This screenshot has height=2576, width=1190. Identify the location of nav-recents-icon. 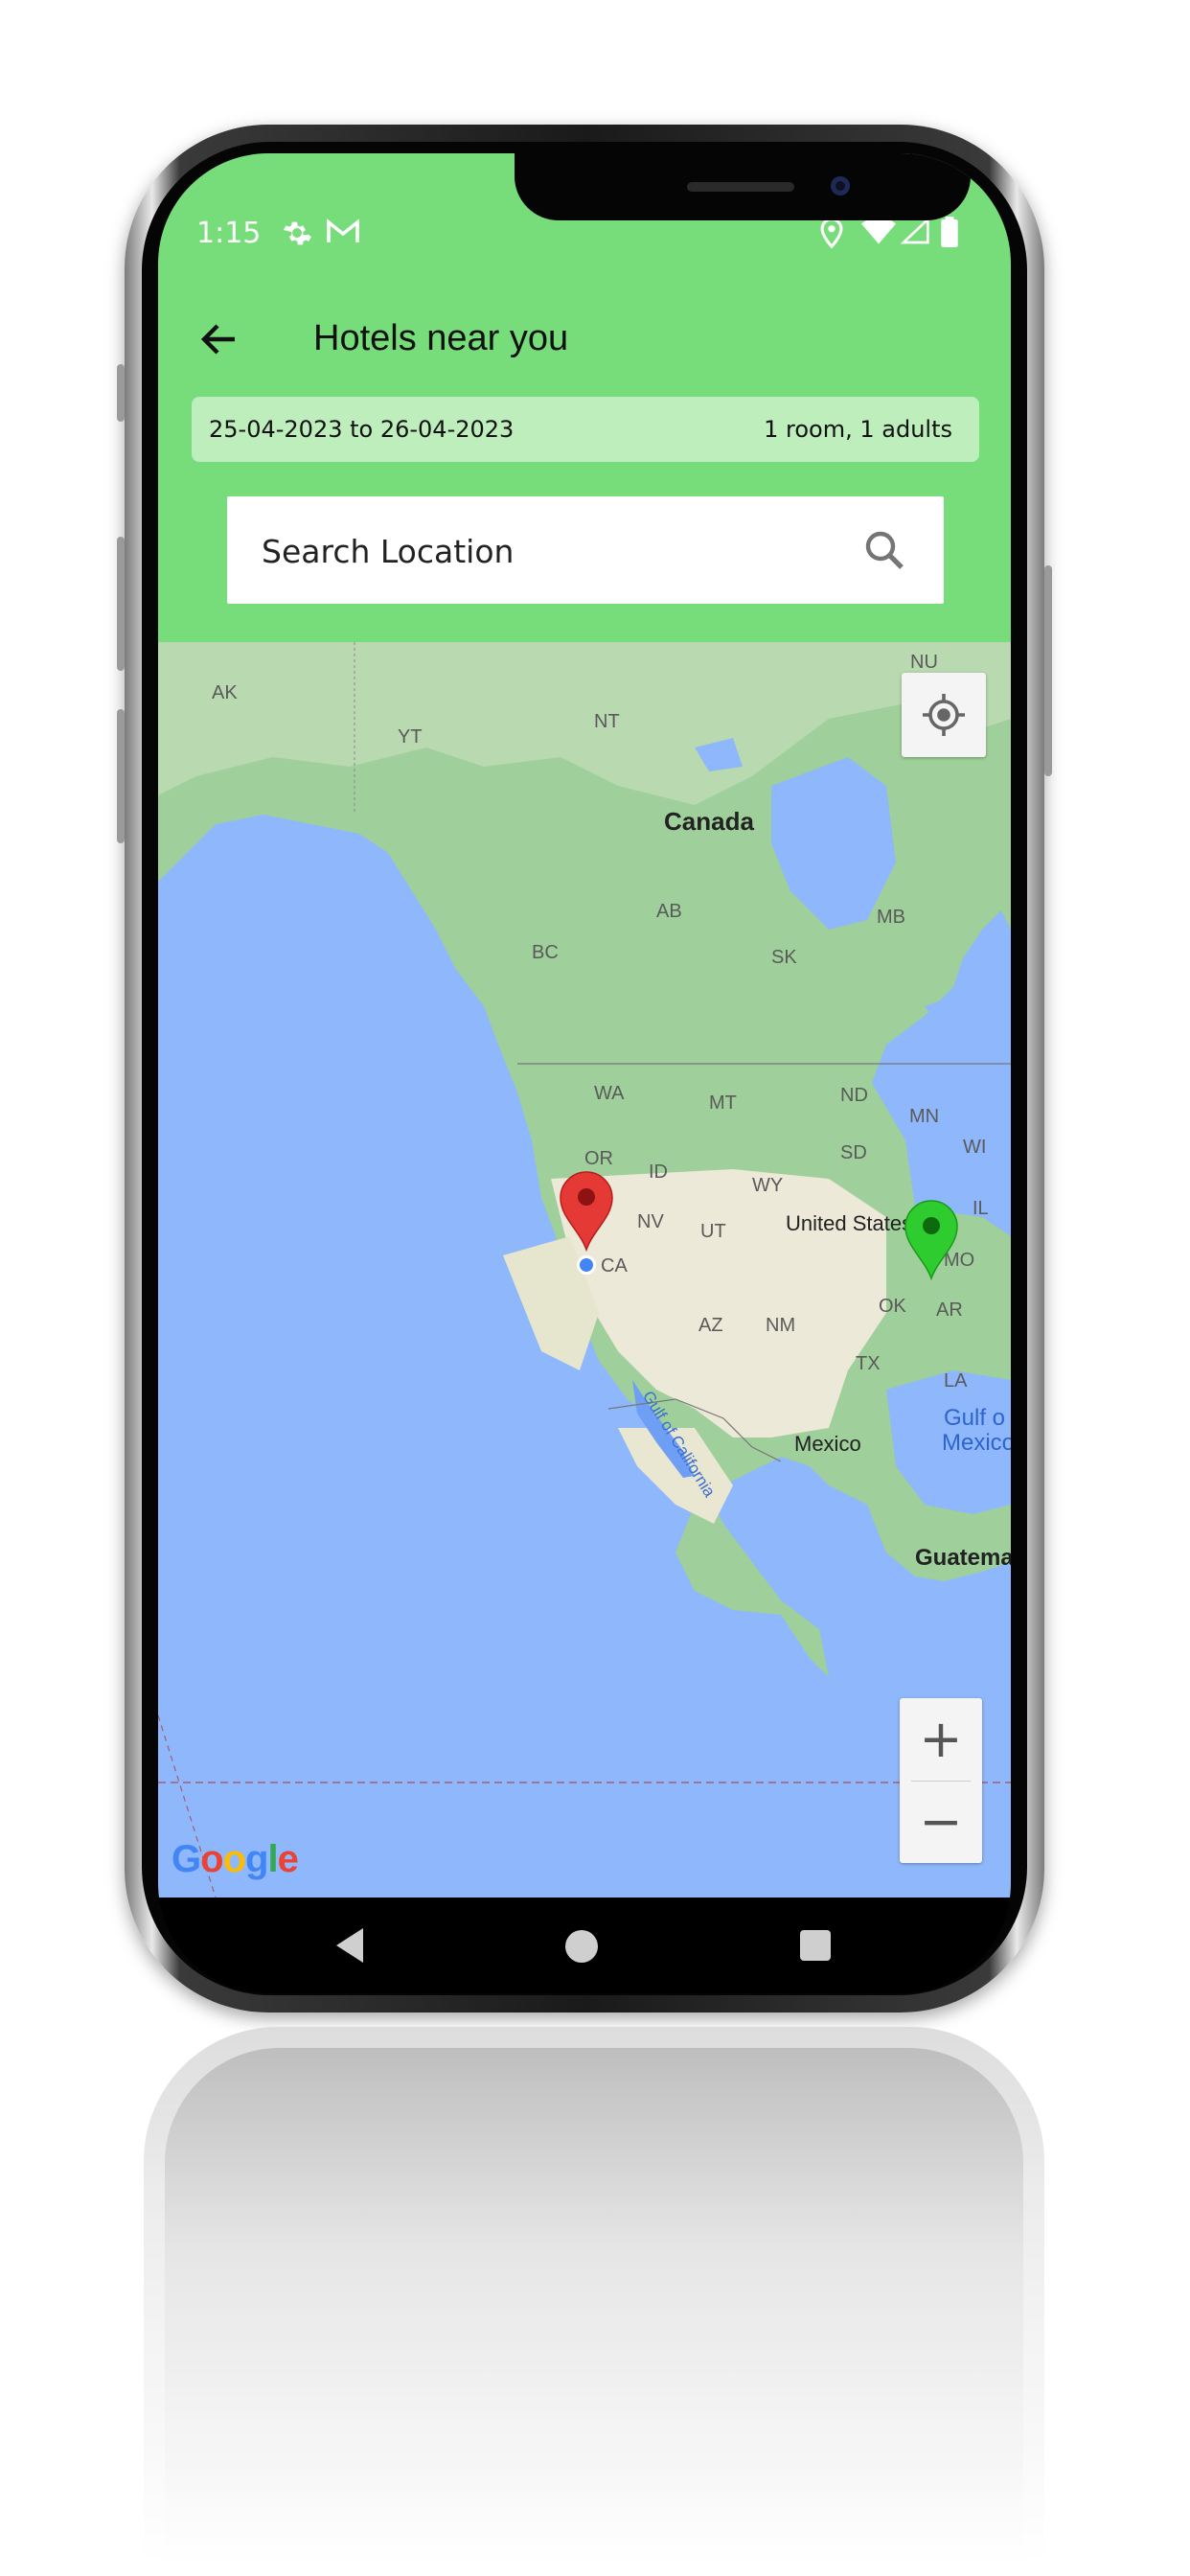
(816, 1945).